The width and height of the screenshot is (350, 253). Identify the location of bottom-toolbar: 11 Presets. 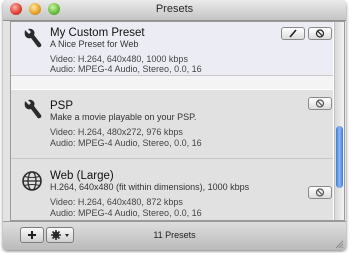
(174, 235).